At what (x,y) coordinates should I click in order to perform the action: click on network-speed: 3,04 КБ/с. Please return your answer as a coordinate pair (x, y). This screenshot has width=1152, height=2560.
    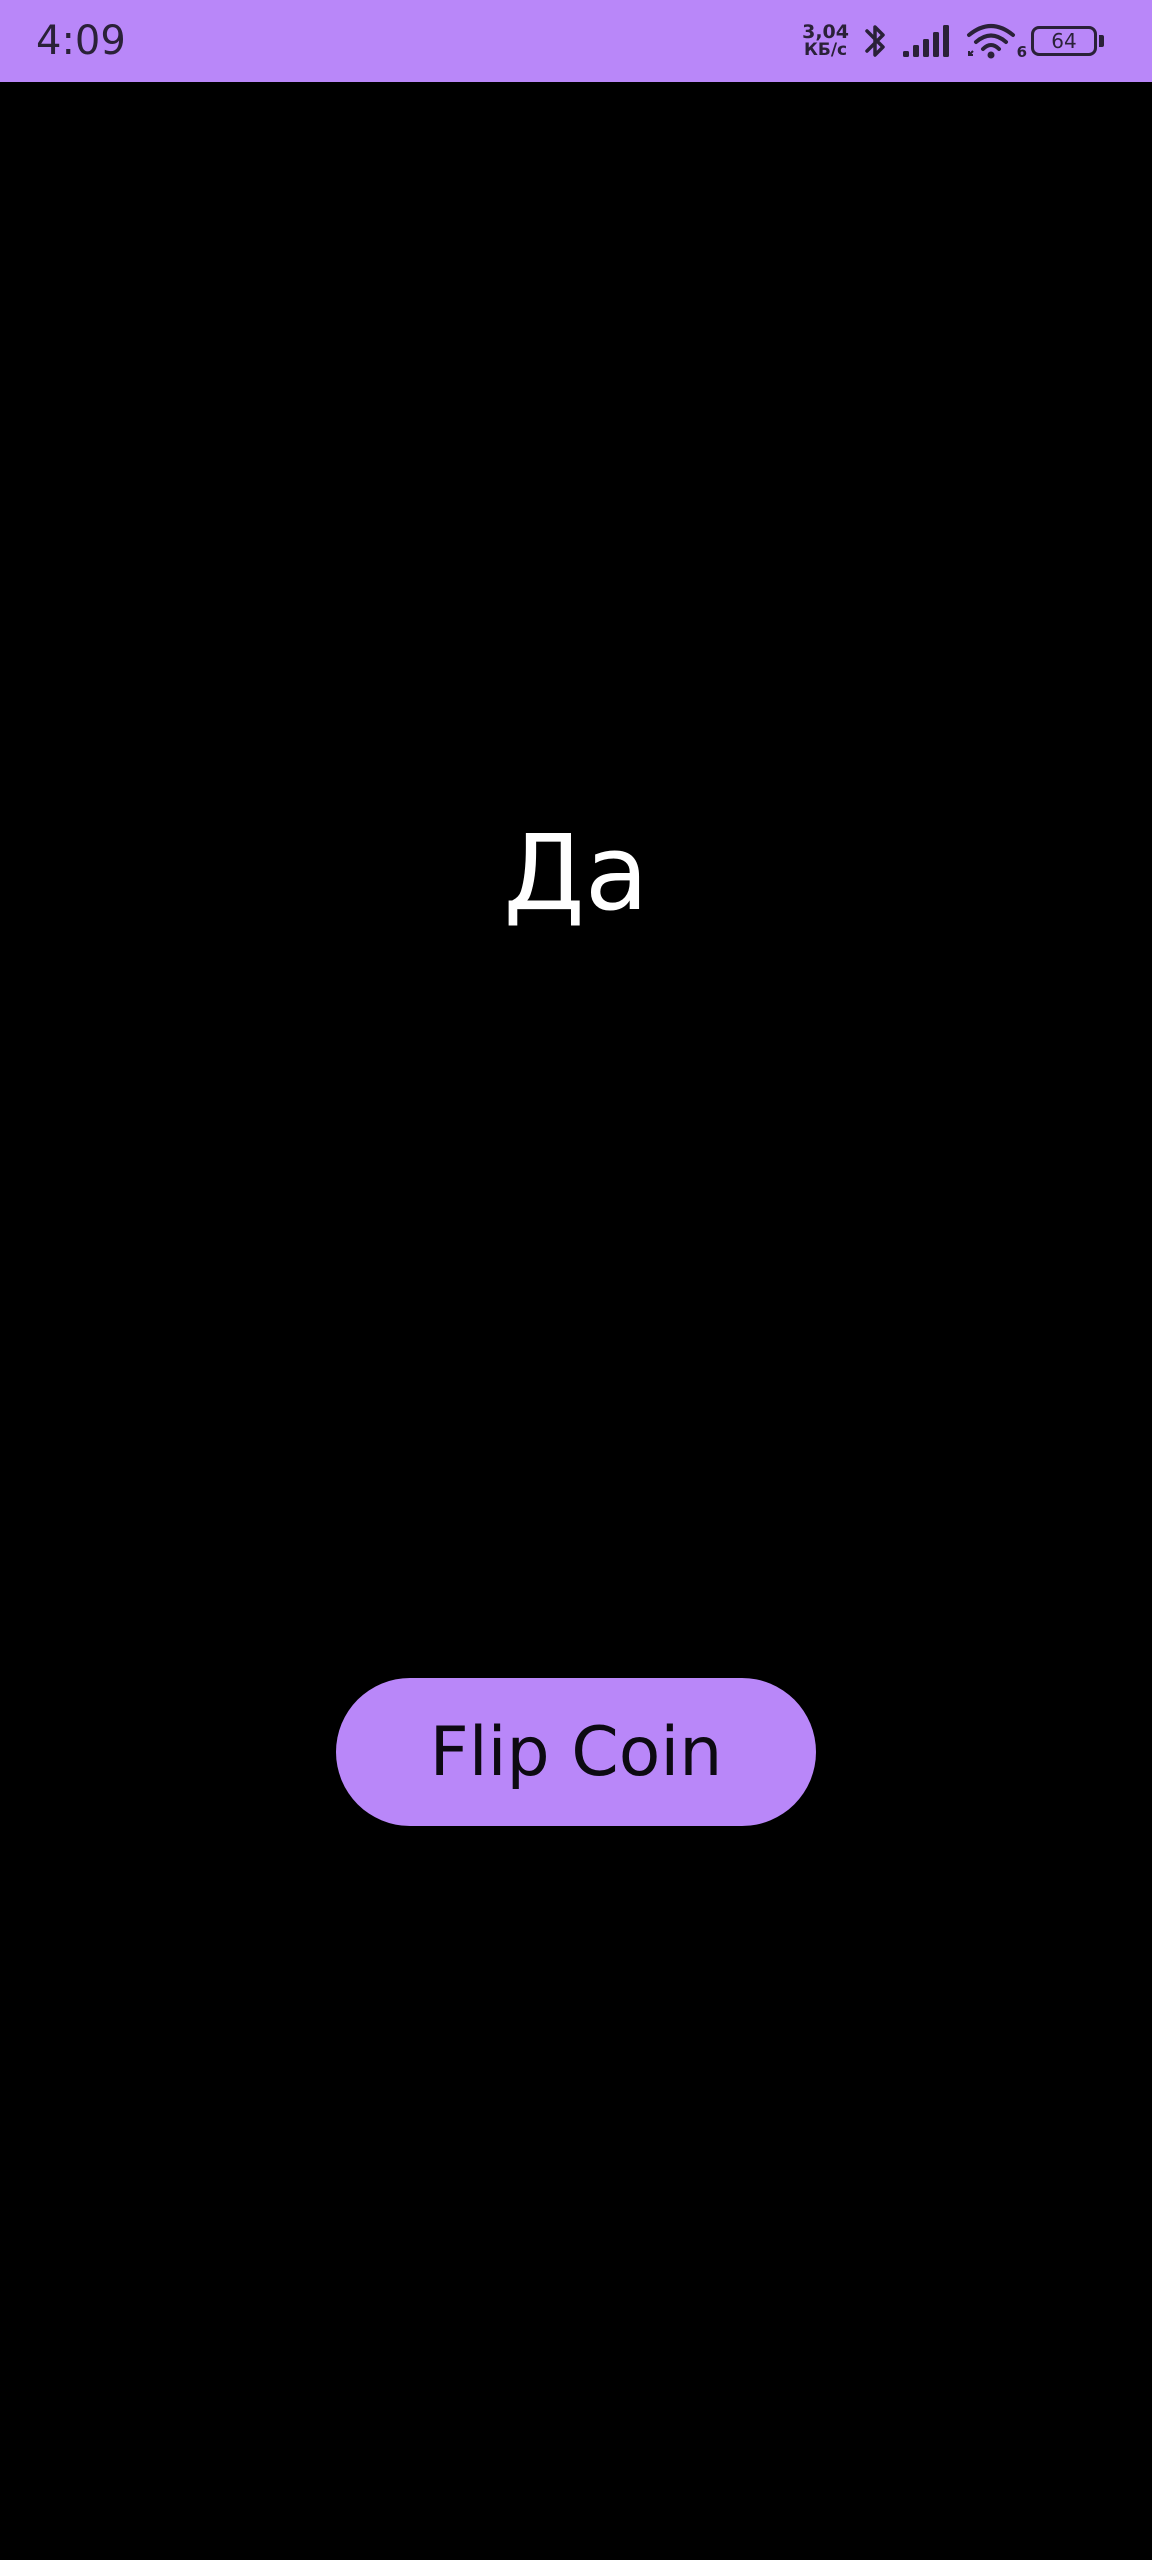
    Looking at the image, I should click on (825, 40).